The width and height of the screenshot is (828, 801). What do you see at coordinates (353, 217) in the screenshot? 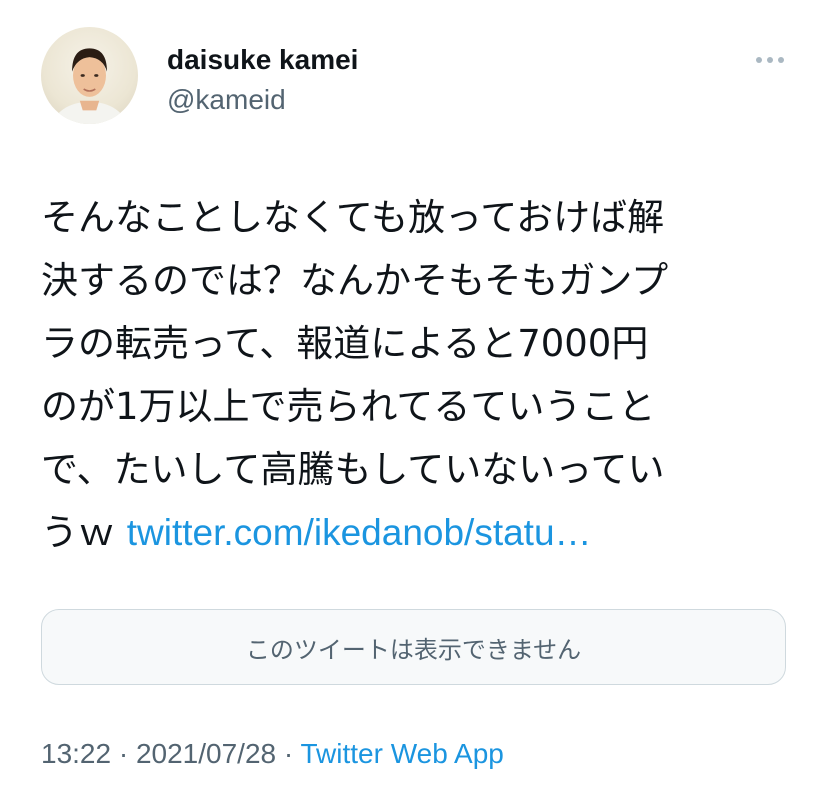
I see `tweet-text-line: そんなことしなくても放っておけば解` at bounding box center [353, 217].